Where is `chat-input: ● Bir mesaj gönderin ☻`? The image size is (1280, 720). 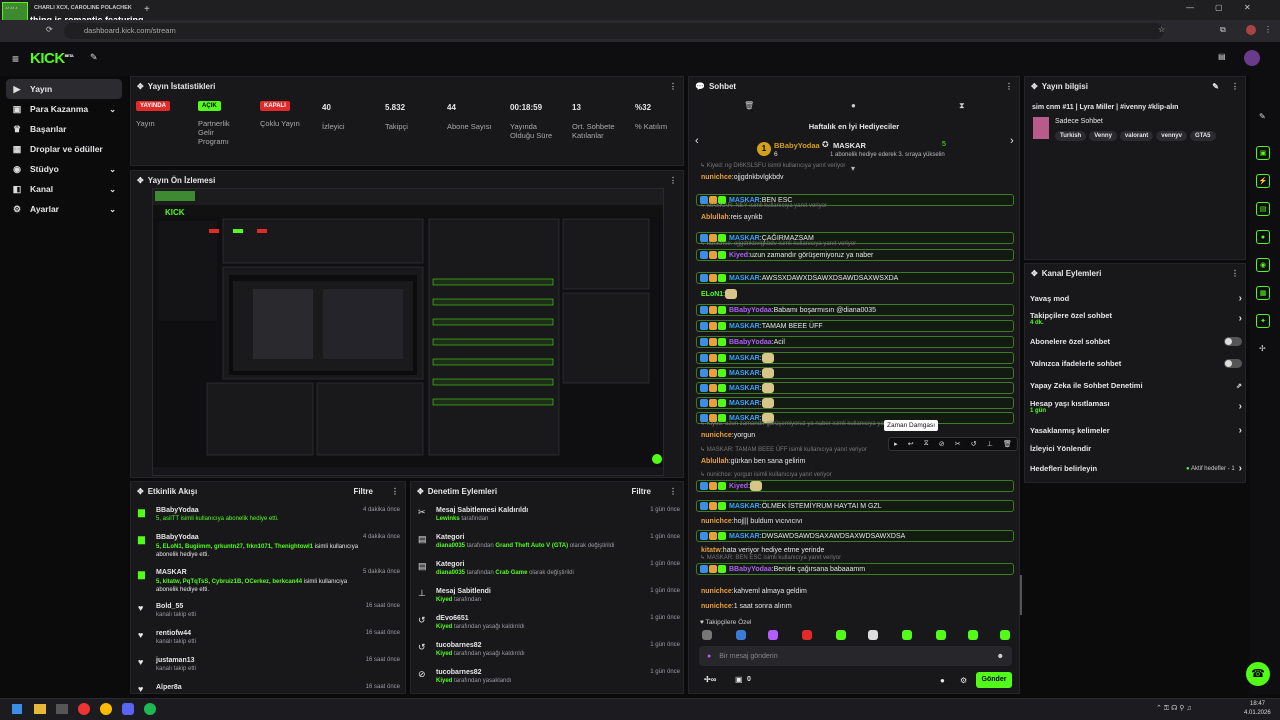
chat-input: ● Bir mesaj gönderin ☻ is located at coordinates (855, 656).